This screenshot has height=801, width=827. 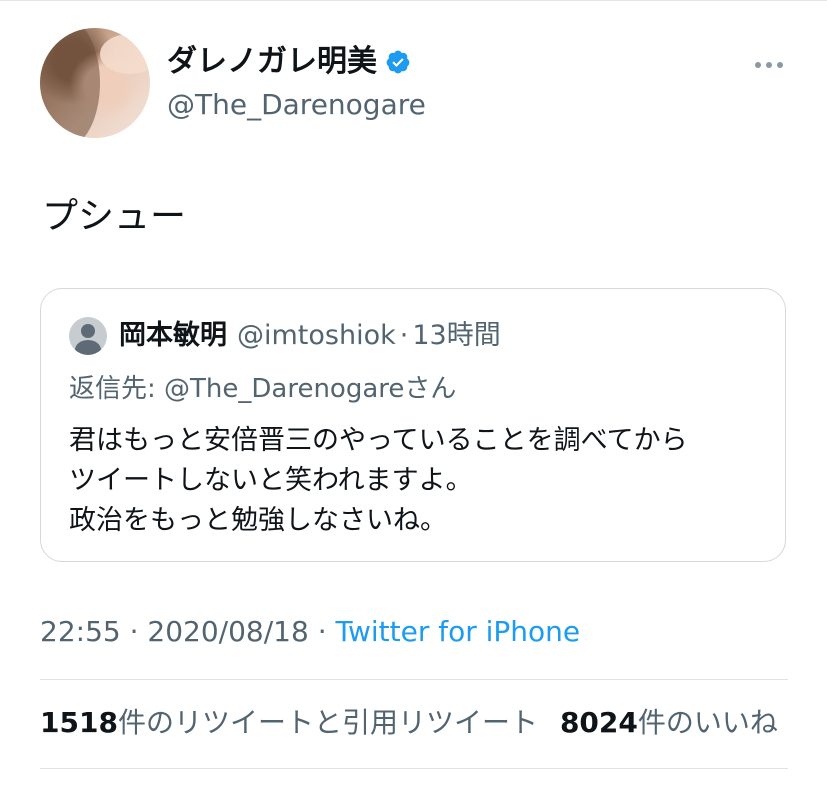 What do you see at coordinates (173, 335) in the screenshot?
I see `quoted-user-name: 岡本敏明` at bounding box center [173, 335].